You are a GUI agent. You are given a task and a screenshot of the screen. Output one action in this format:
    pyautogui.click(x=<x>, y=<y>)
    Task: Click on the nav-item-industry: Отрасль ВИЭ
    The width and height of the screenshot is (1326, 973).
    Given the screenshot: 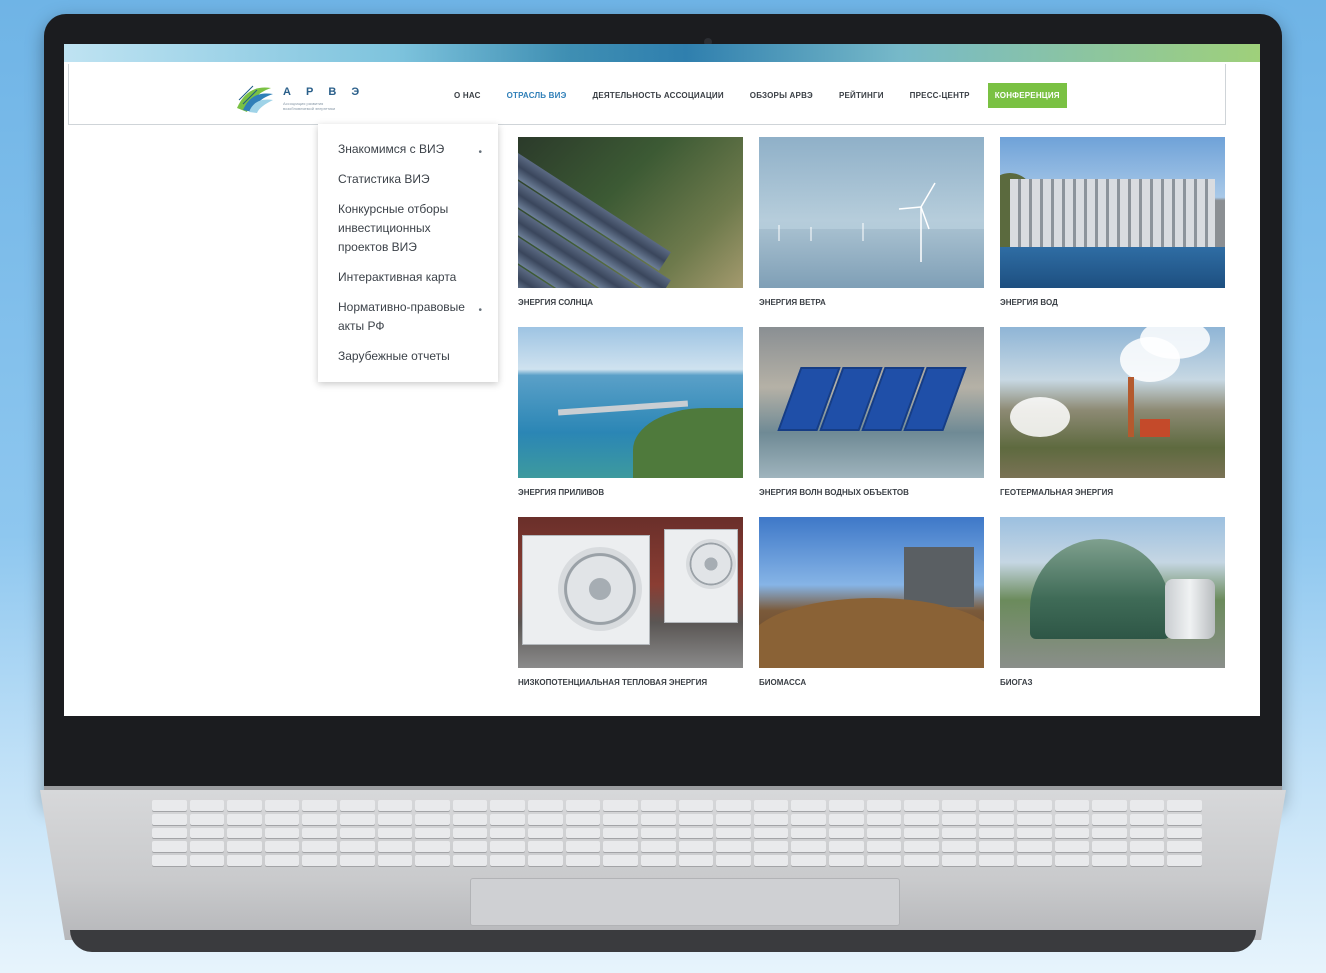 What is the action you would take?
    pyautogui.click(x=537, y=95)
    